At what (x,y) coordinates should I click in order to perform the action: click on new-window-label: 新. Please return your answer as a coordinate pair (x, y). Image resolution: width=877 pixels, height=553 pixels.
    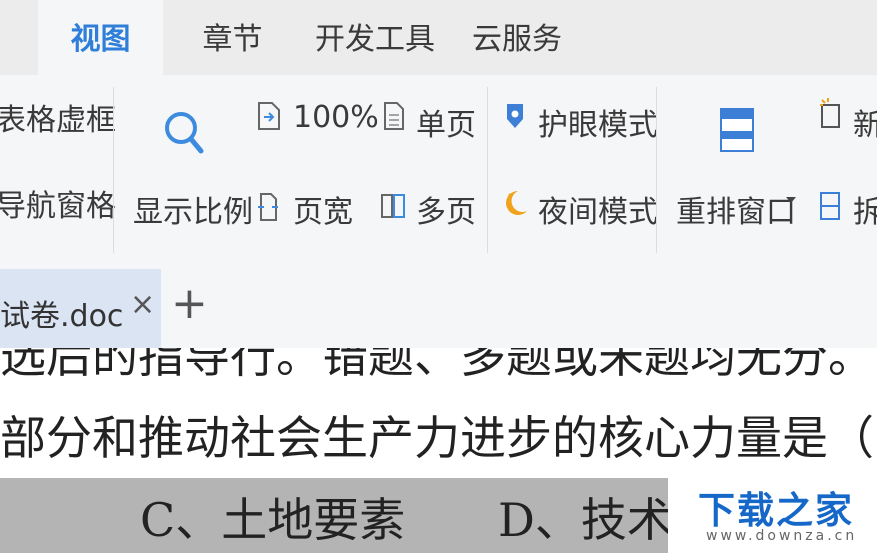
    Looking at the image, I should click on (865, 125).